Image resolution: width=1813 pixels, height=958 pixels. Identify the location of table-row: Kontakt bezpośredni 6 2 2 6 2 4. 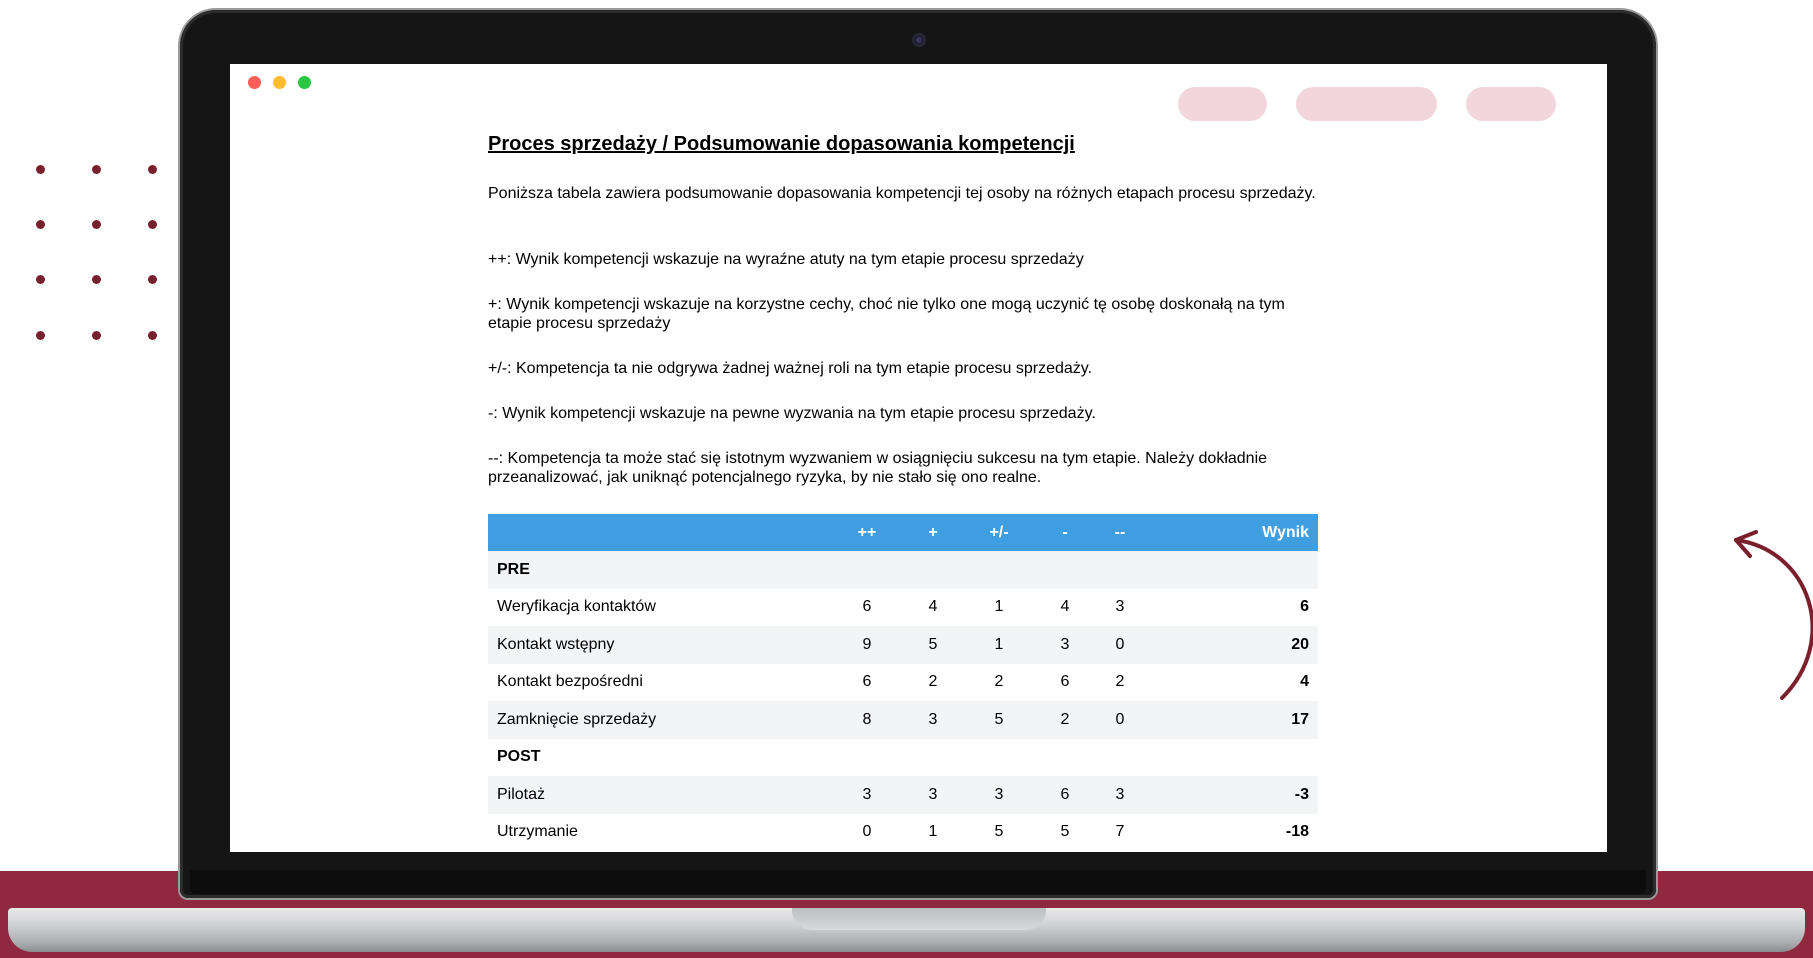
(903, 683).